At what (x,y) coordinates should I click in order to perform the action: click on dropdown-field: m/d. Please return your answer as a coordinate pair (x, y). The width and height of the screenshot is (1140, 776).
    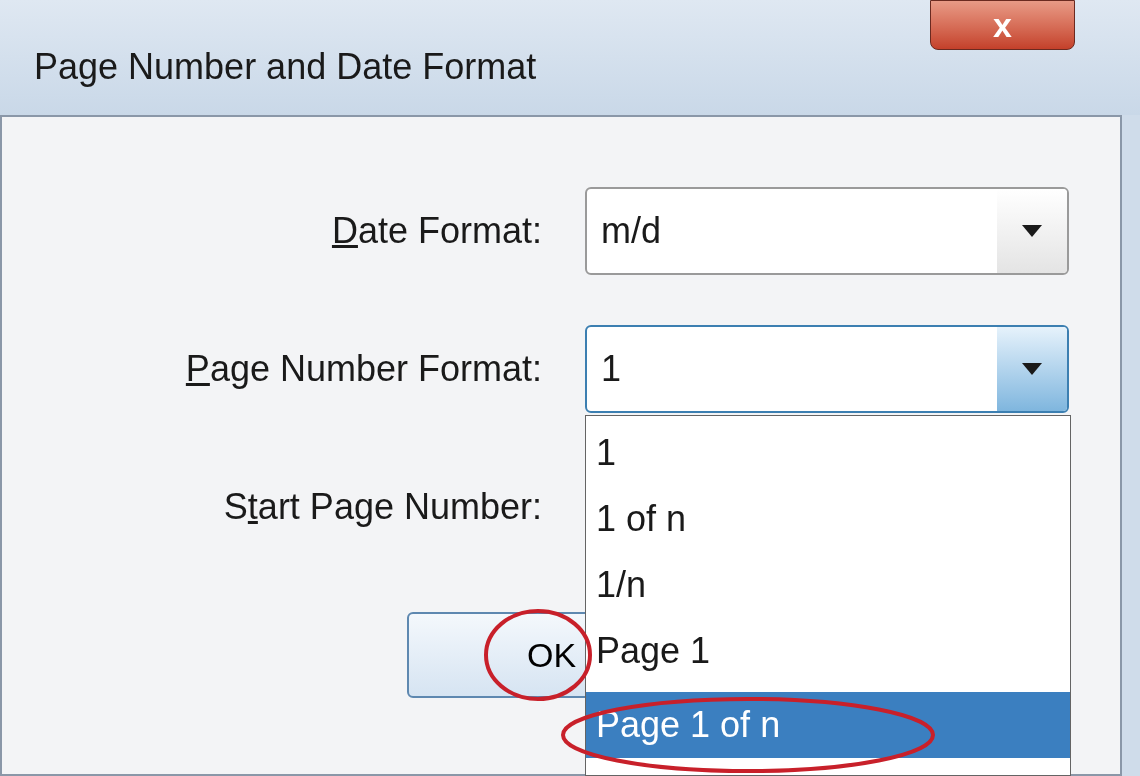
    Looking at the image, I should click on (827, 231).